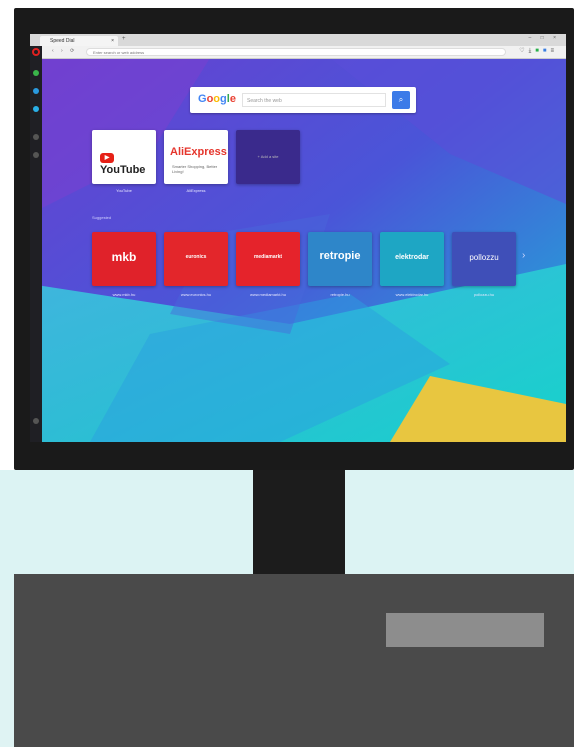 The width and height of the screenshot is (574, 747). I want to click on extension-green-icon: ■, so click(539, 51).